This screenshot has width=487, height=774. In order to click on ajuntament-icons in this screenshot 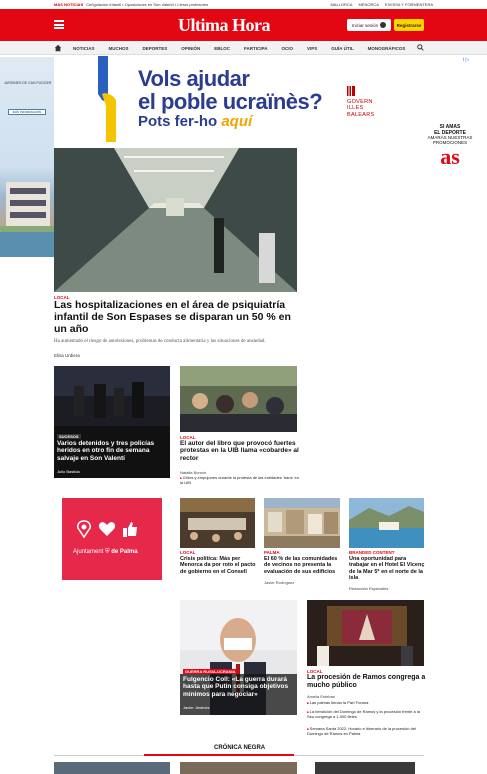, I will do `click(107, 529)`.